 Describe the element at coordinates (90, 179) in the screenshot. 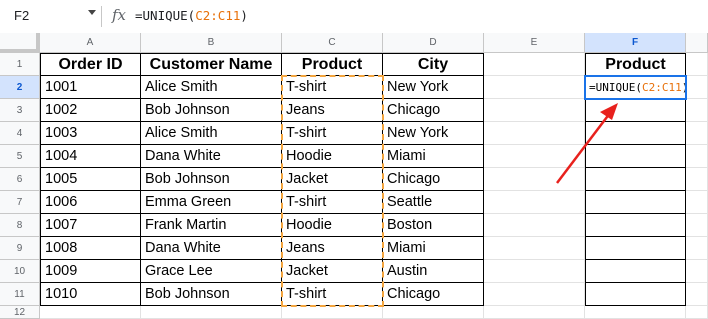

I see `table-cell: 1005` at that location.